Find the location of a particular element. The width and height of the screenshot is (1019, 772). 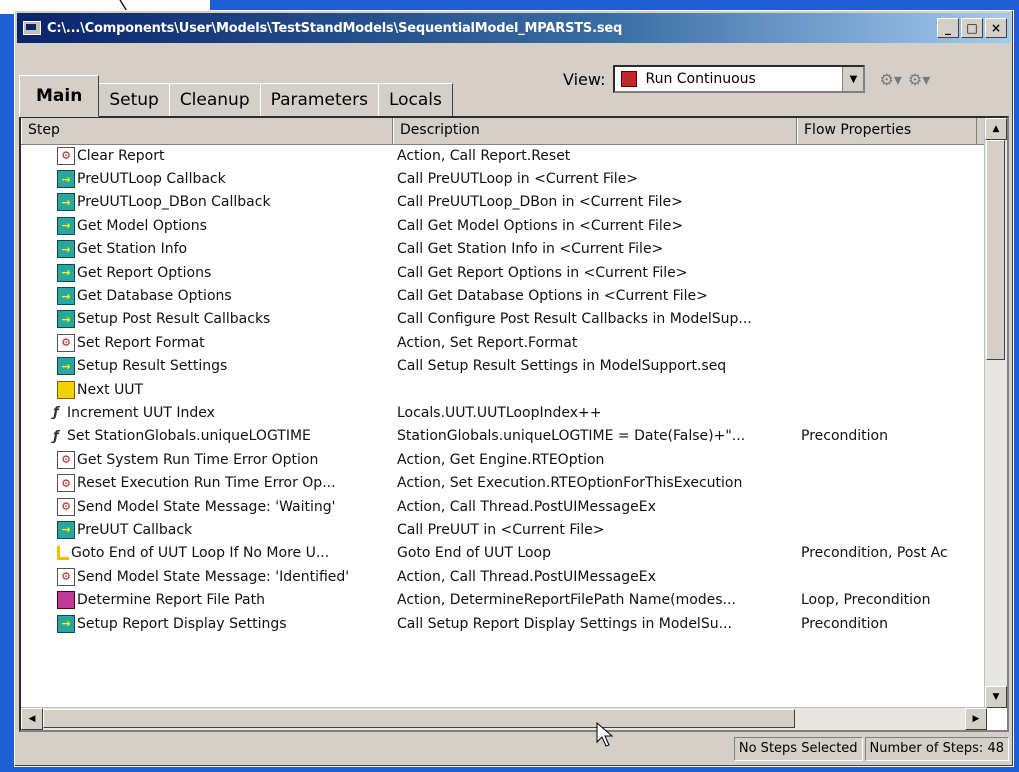

list-header: Step Description Flow Properties is located at coordinates (514, 131).